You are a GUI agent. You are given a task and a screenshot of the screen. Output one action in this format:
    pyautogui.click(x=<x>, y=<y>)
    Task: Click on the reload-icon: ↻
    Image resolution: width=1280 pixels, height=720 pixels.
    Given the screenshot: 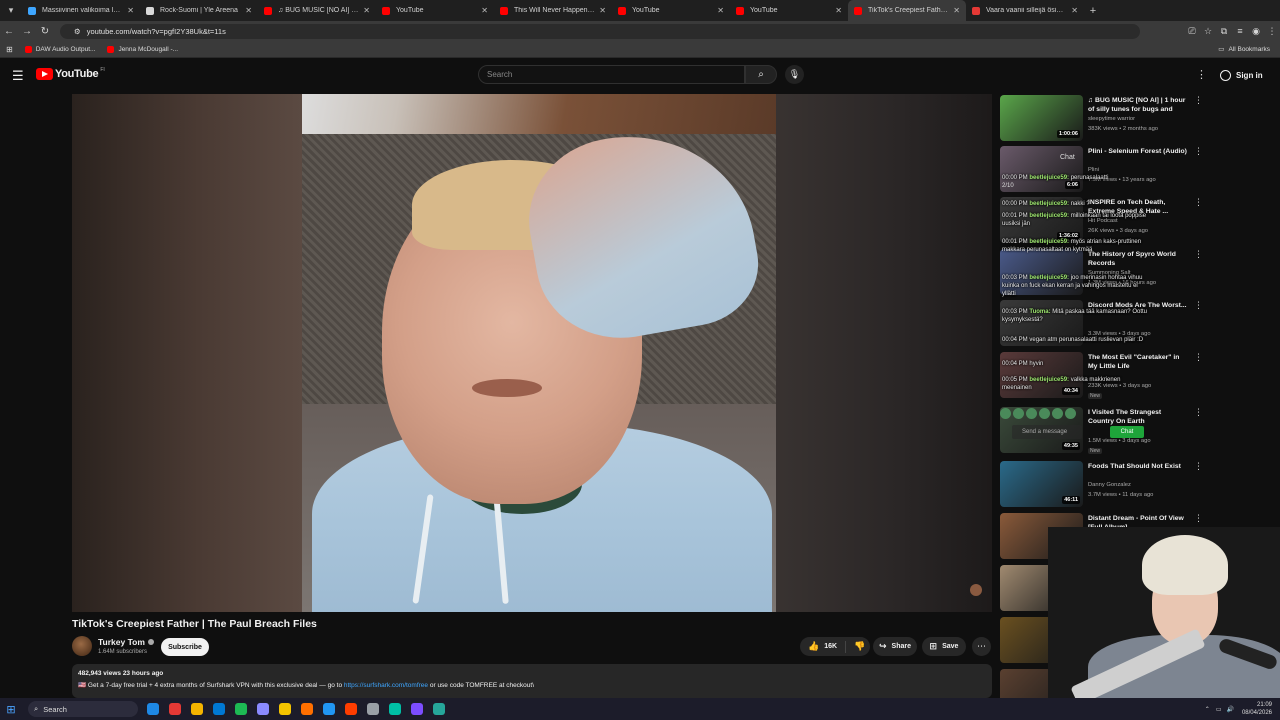 What is the action you would take?
    pyautogui.click(x=45, y=31)
    